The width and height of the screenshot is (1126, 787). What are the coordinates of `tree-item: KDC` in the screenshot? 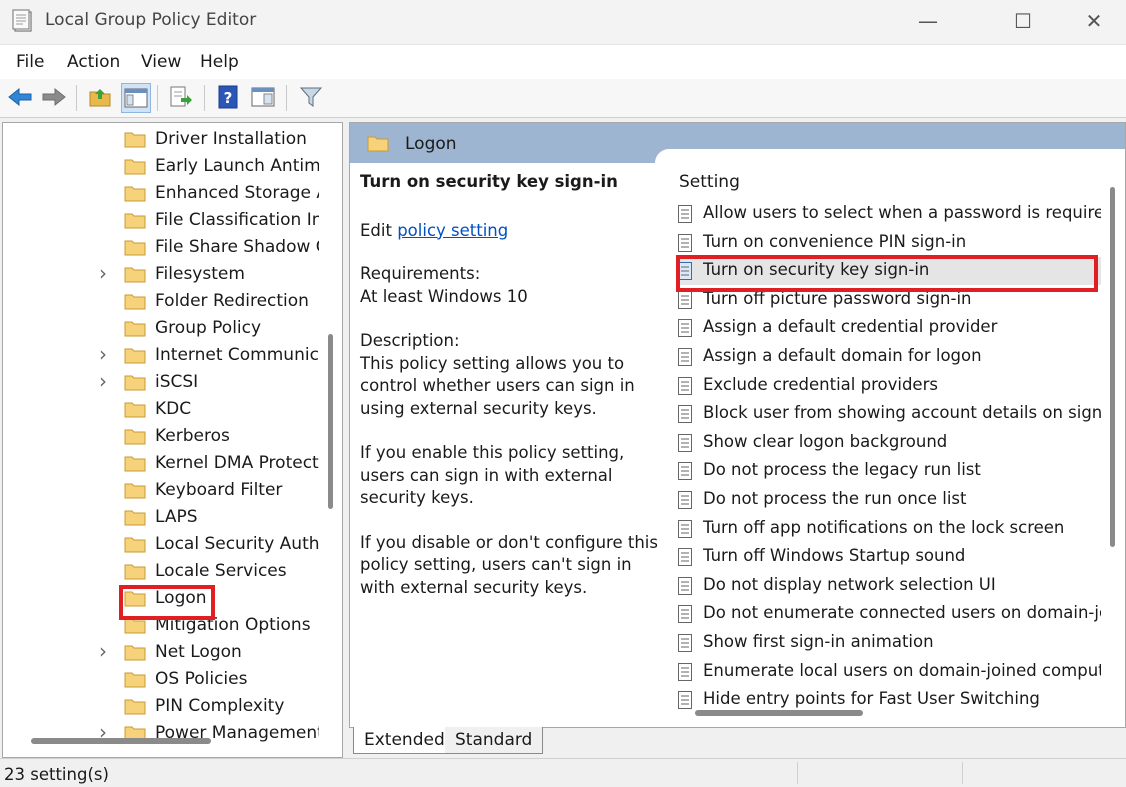 It's located at (162, 409).